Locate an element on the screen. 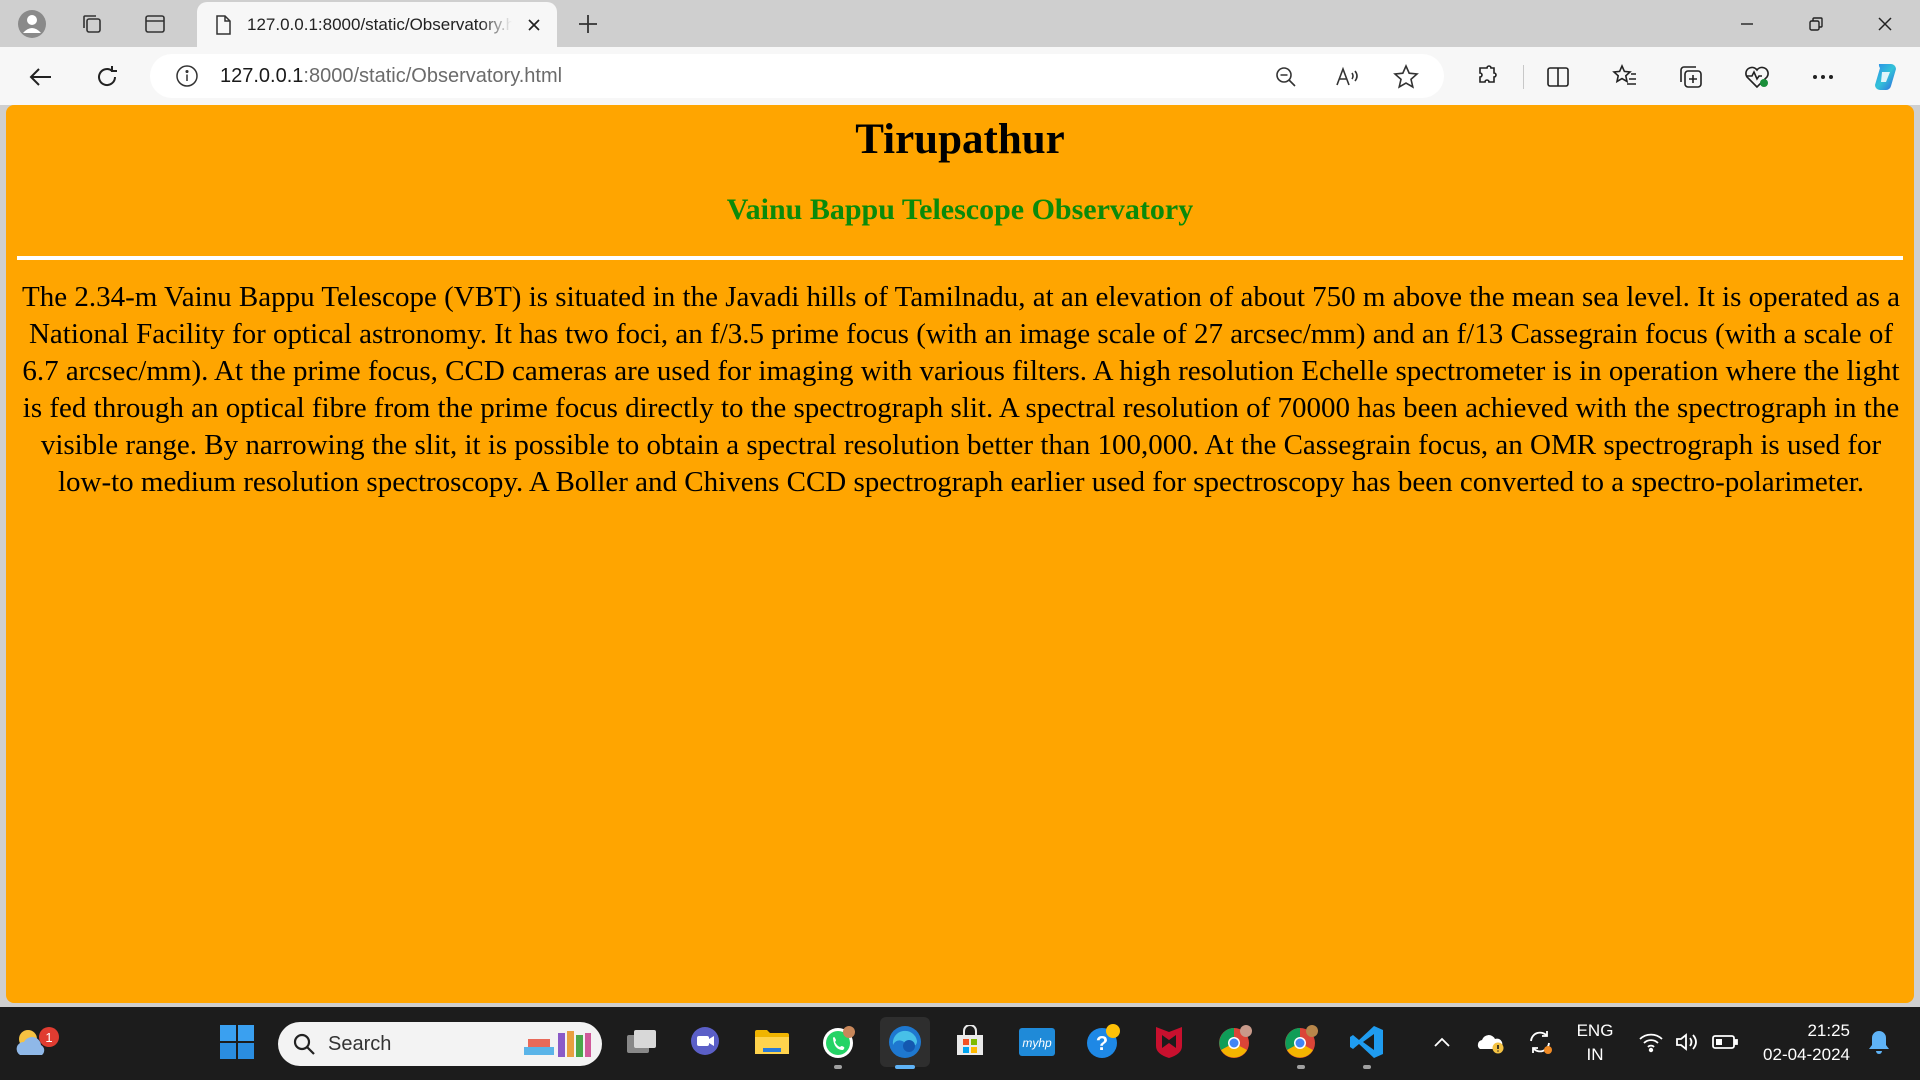 Image resolution: width=1920 pixels, height=1080 pixels. taskbar-get-help: ? is located at coordinates (1103, 1042).